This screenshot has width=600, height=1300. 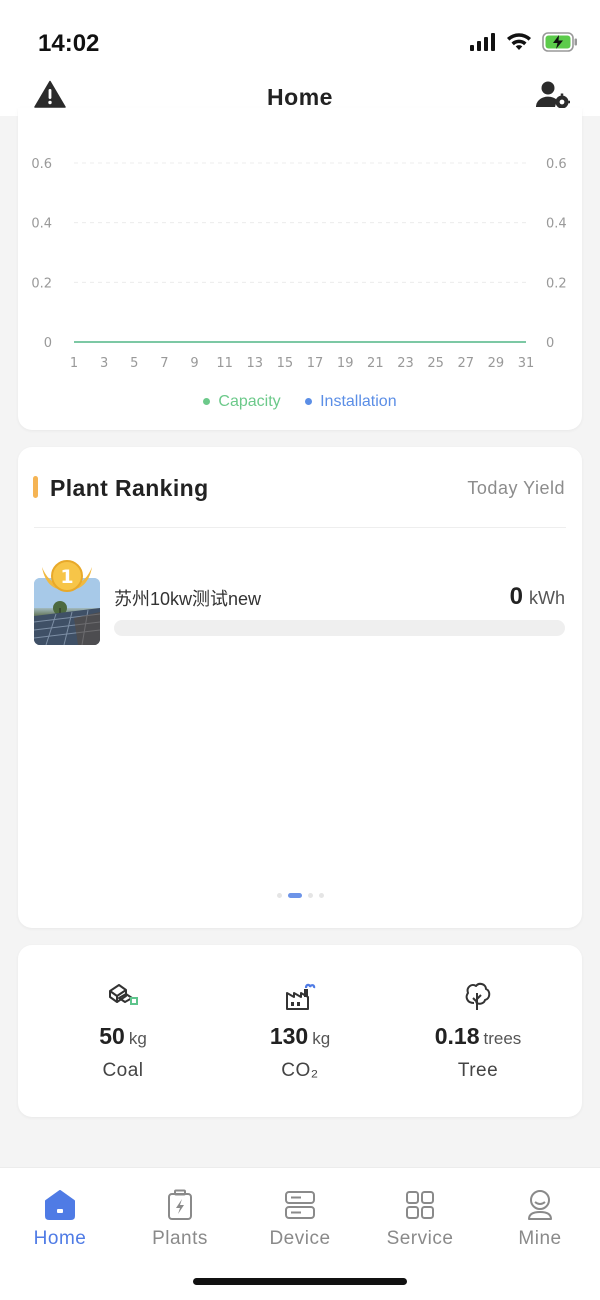 What do you see at coordinates (435, 363) in the screenshot?
I see `x-tick-label: 25` at bounding box center [435, 363].